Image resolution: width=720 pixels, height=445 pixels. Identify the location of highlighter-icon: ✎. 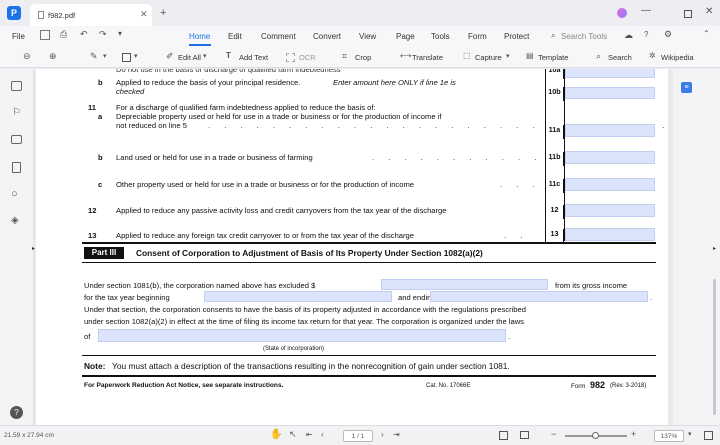
(94, 56).